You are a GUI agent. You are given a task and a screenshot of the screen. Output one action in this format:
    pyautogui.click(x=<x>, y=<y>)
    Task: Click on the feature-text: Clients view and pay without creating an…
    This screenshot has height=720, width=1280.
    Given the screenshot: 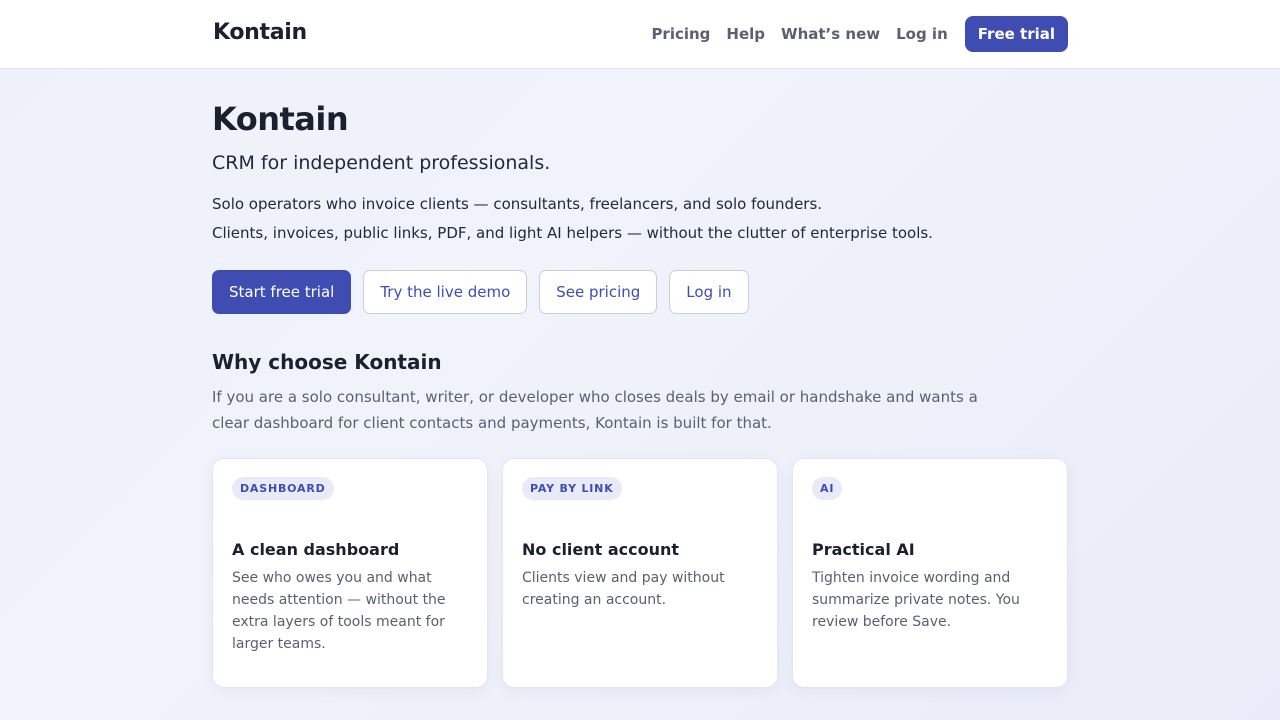 What is the action you would take?
    pyautogui.click(x=623, y=589)
    